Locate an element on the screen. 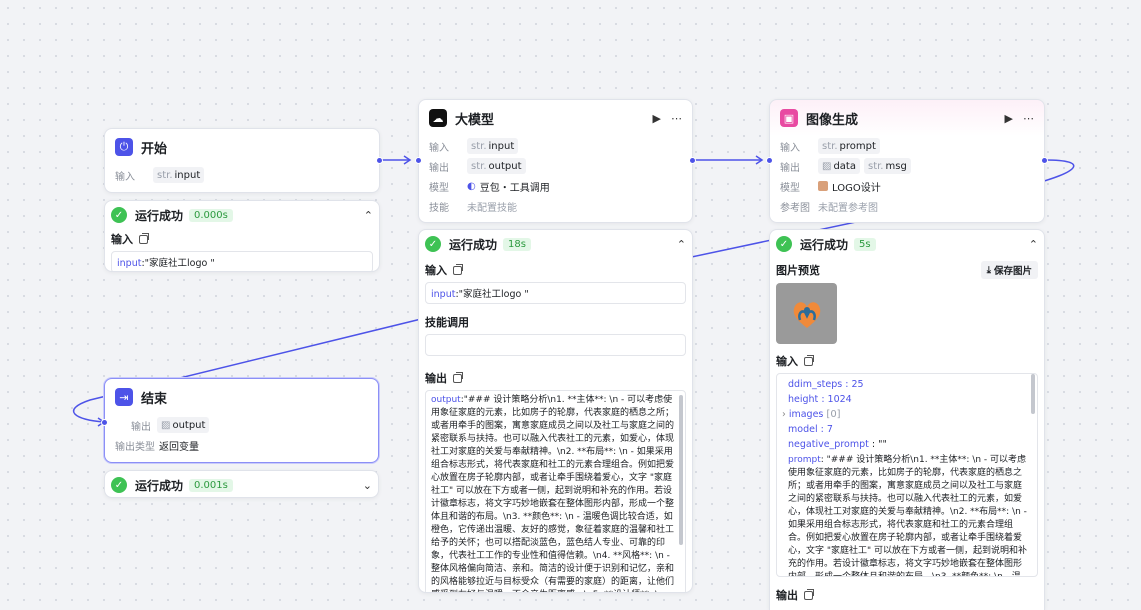  start-node-title: 开始 is located at coordinates (154, 149).